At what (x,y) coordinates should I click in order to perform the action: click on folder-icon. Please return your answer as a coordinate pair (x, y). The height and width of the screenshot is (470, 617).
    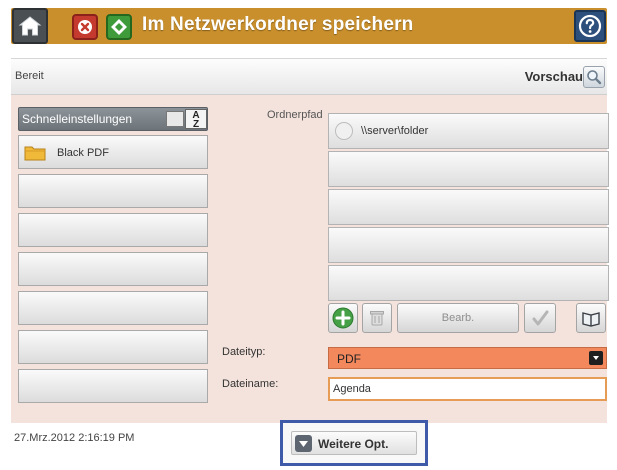
    Looking at the image, I should click on (35, 153).